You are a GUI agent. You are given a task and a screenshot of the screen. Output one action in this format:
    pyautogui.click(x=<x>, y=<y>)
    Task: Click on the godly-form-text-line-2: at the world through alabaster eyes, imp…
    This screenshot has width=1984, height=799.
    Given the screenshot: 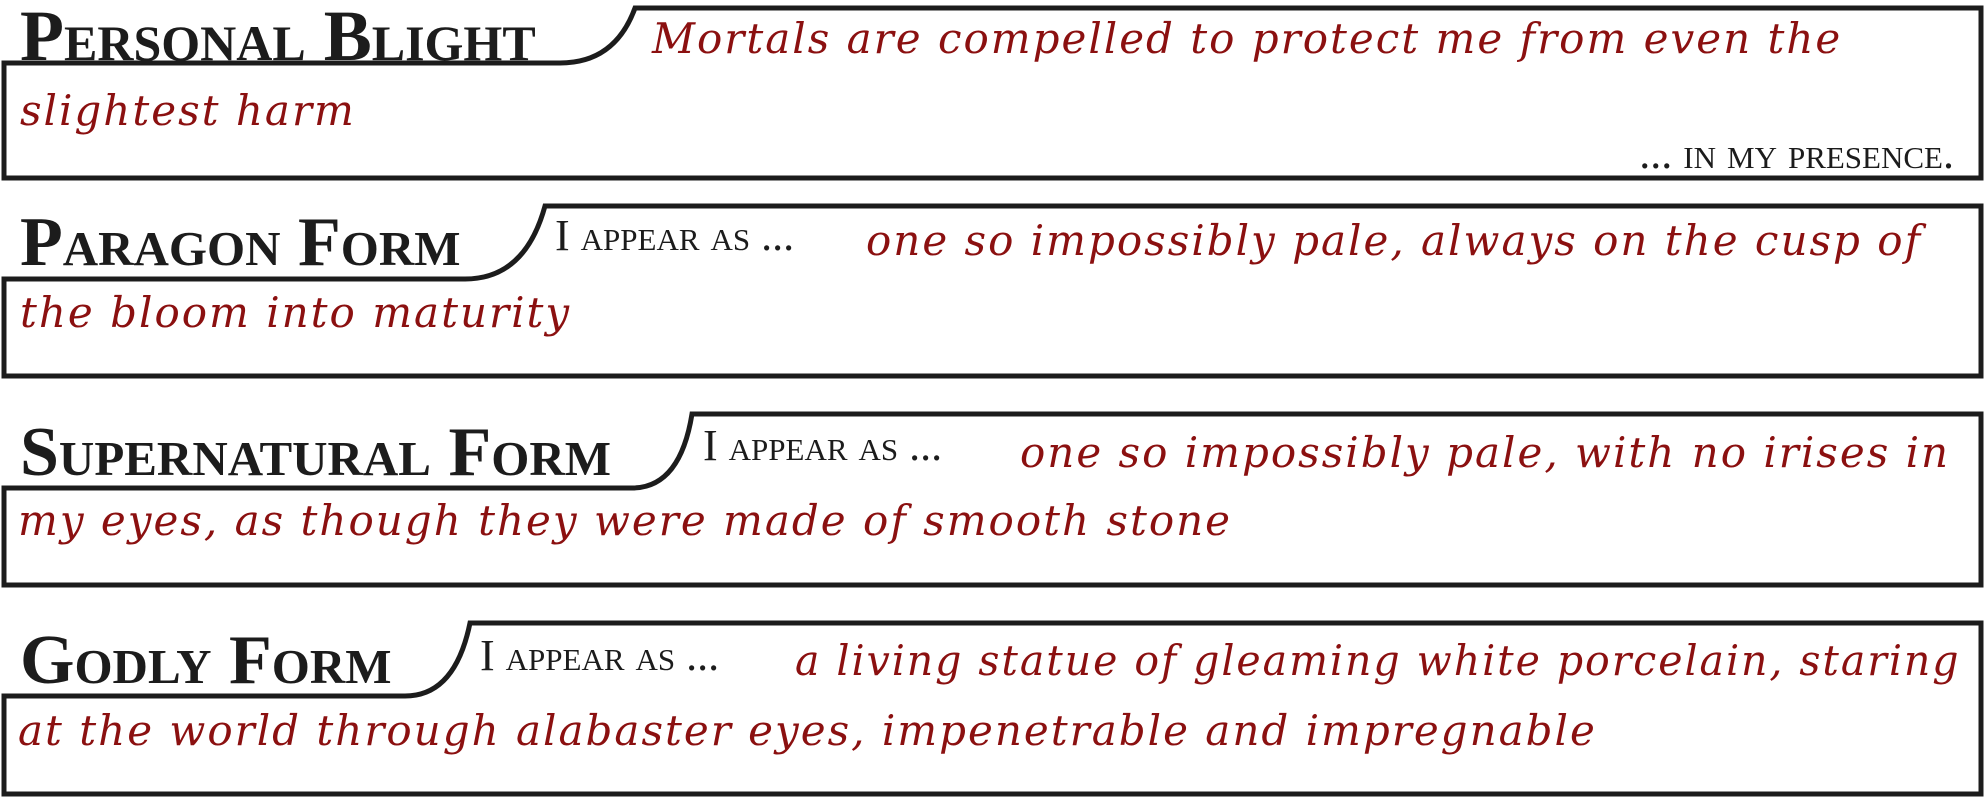 What is the action you would take?
    pyautogui.click(x=807, y=730)
    